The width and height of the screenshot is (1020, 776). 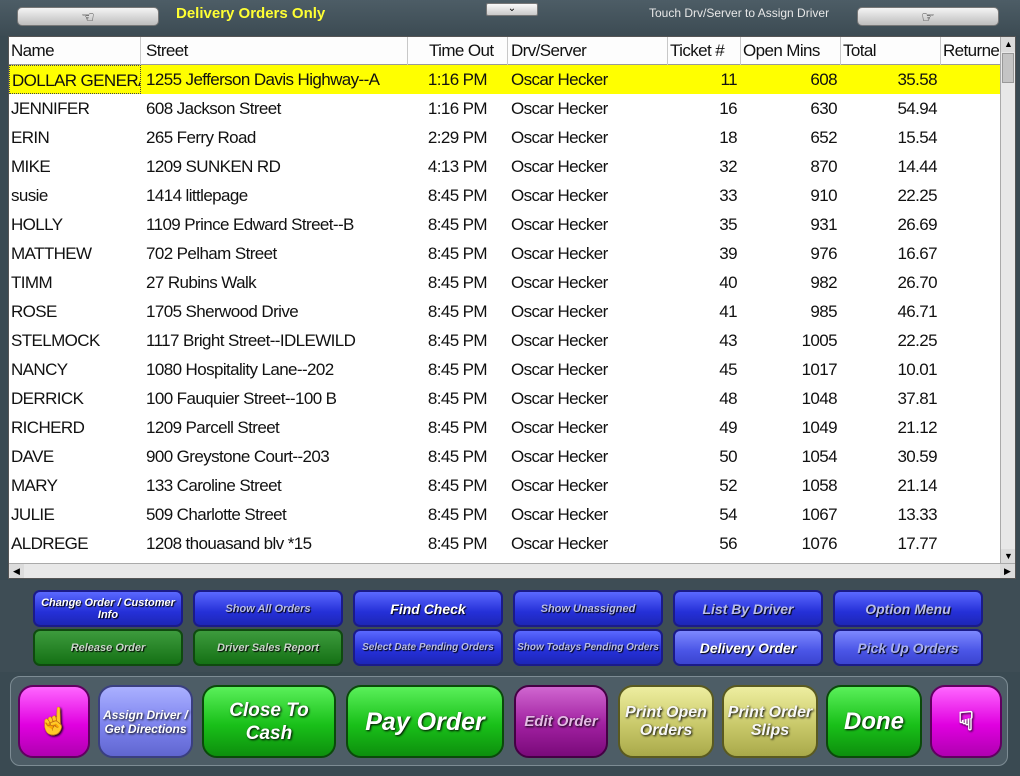 I want to click on scroll-down-button: ☟, so click(x=966, y=721).